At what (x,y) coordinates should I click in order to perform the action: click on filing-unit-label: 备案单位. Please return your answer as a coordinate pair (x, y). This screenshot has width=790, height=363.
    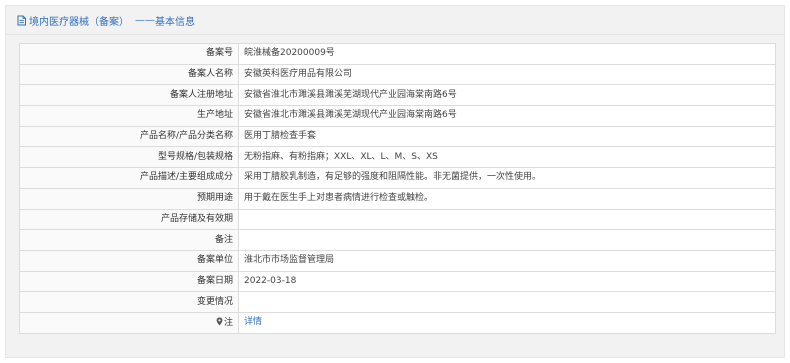
    Looking at the image, I should click on (129, 260).